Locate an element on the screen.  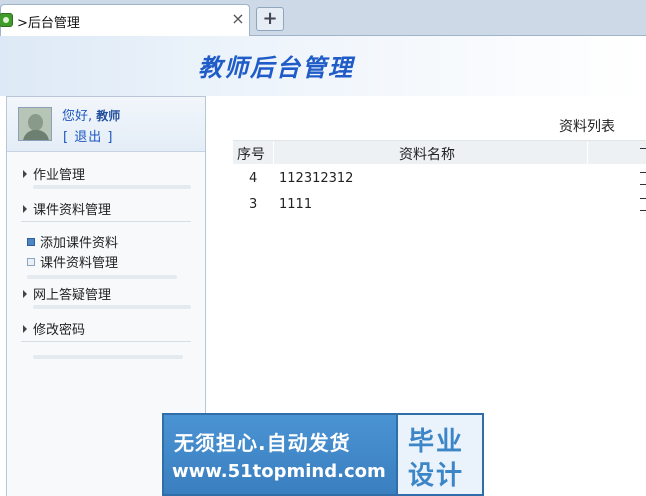
header-banner: 教师后台管理 is located at coordinates (323, 66).